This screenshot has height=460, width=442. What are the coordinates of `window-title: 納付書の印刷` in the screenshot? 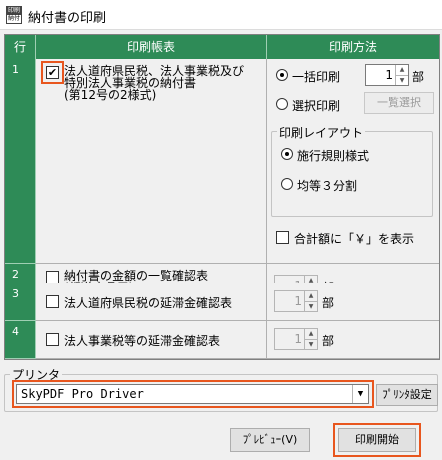 It's located at (67, 18).